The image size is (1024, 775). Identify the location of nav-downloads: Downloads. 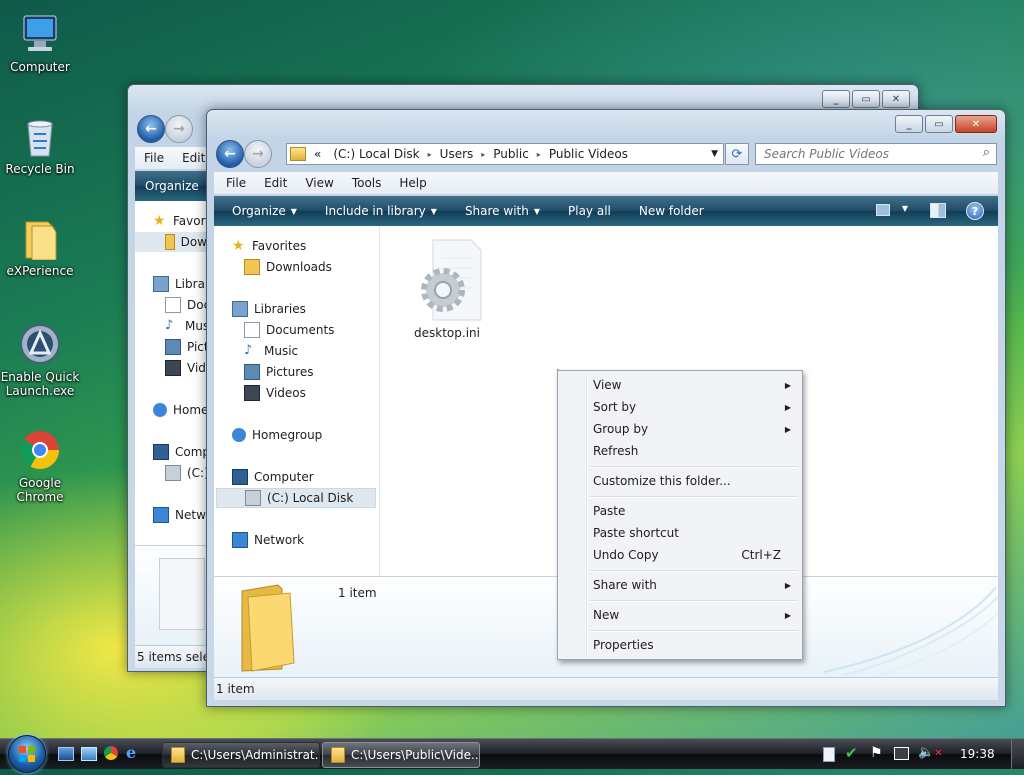
(288, 267).